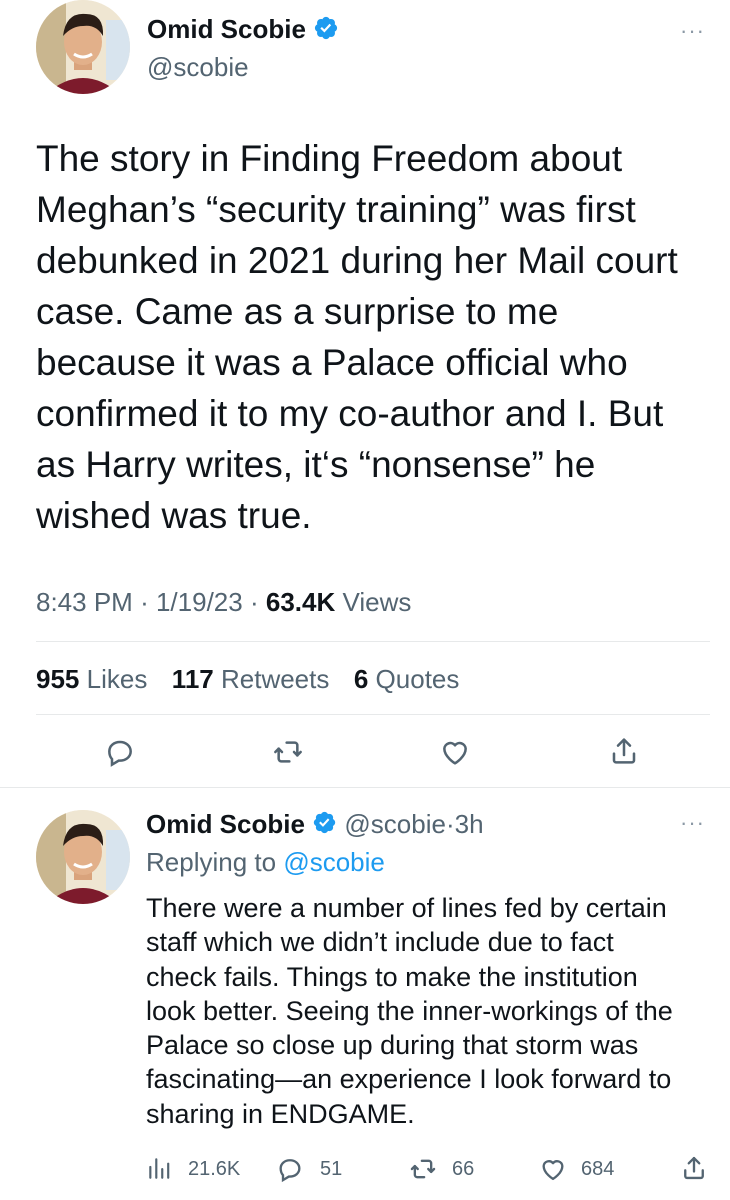 Image resolution: width=730 pixels, height=1200 pixels. I want to click on tweet-meta: 8:43 PM · 1/19/23 · 63.4K Views, so click(223, 602).